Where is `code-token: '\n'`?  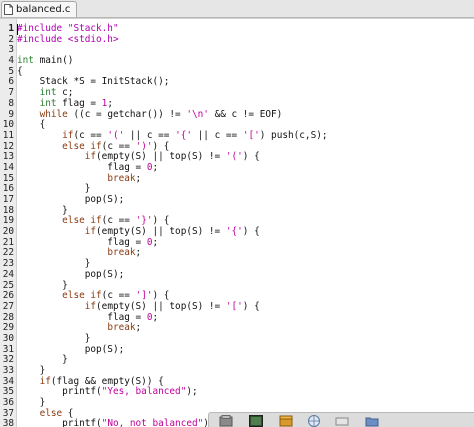 code-token: '\n' is located at coordinates (197, 114).